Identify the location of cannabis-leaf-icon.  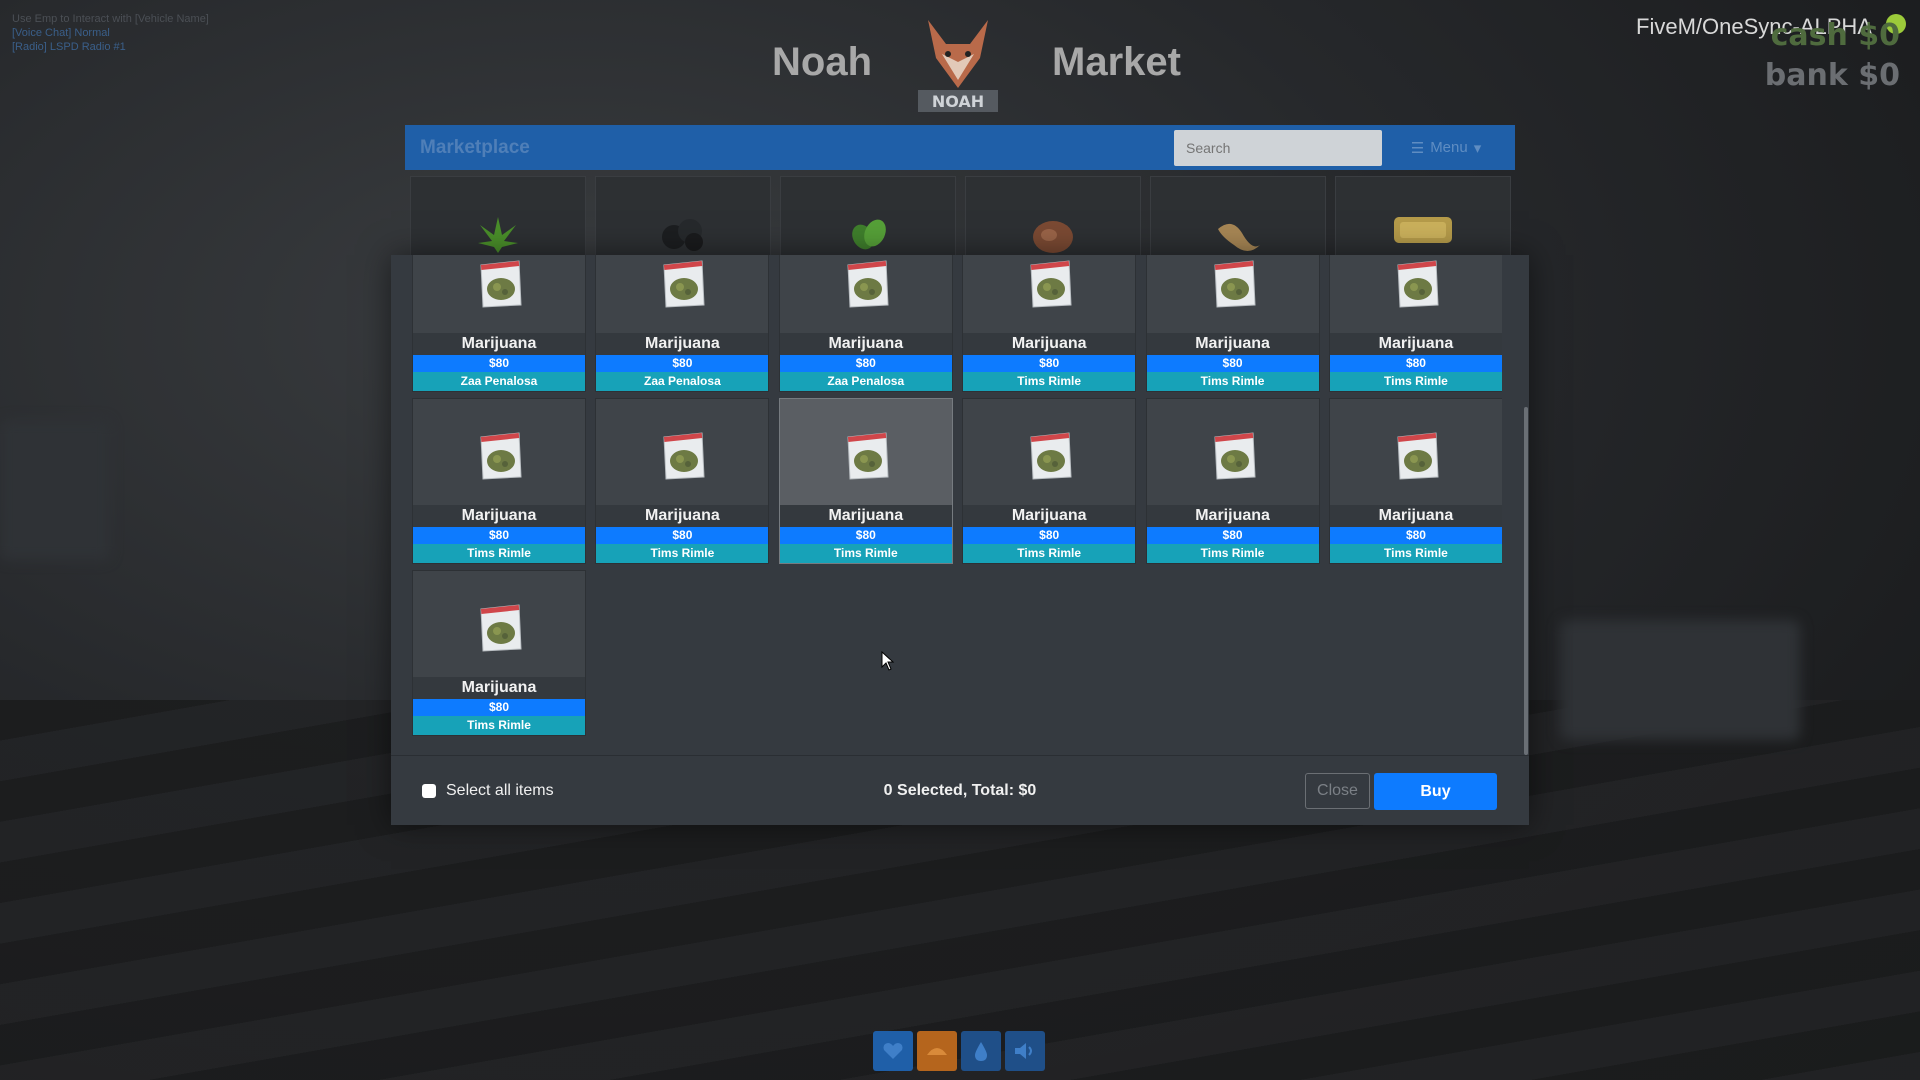
(498, 235).